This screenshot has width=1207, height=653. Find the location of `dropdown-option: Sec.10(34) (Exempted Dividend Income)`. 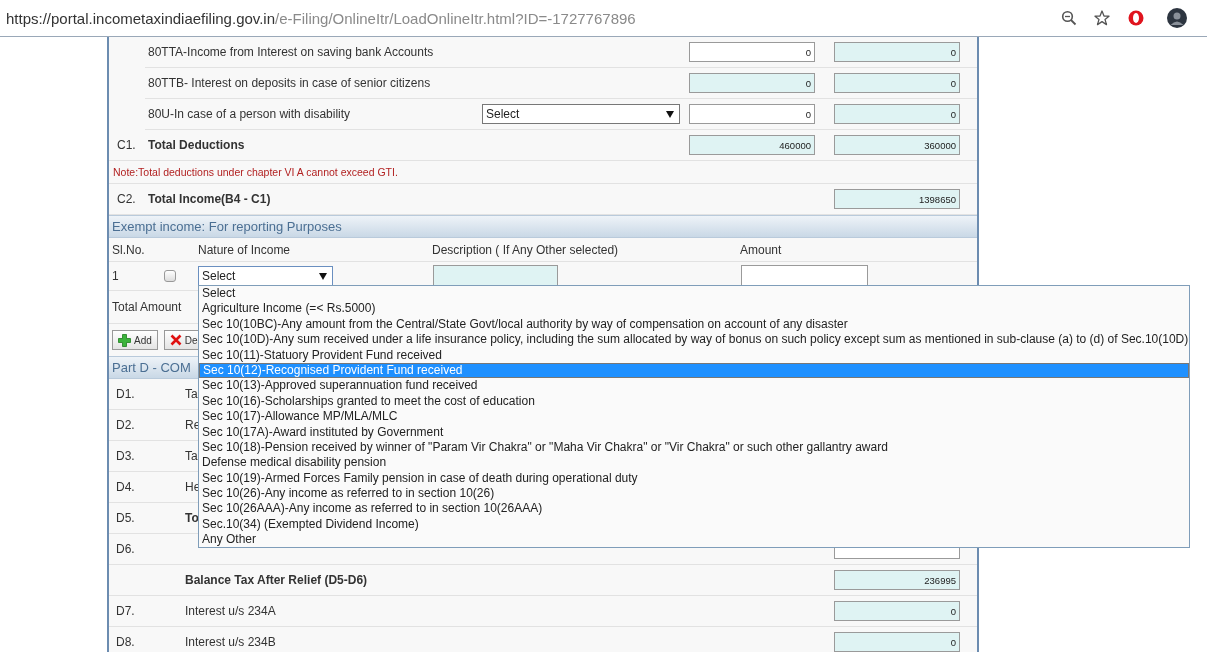

dropdown-option: Sec.10(34) (Exempted Dividend Income) is located at coordinates (694, 524).